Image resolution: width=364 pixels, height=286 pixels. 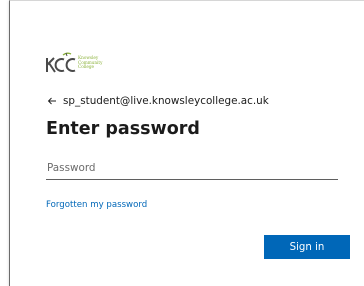 I want to click on logo-line-3: College, so click(x=86, y=67).